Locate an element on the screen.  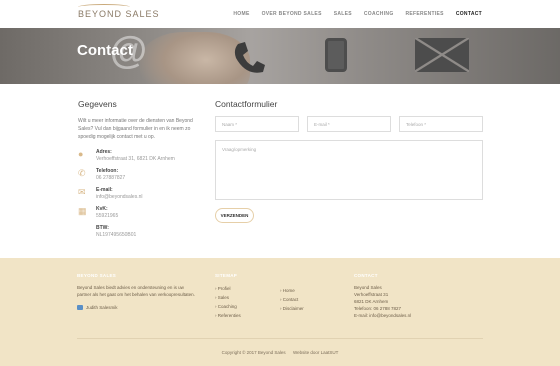
form-fields-row: Naam * E-mail * Telefoon * is located at coordinates (349, 124).